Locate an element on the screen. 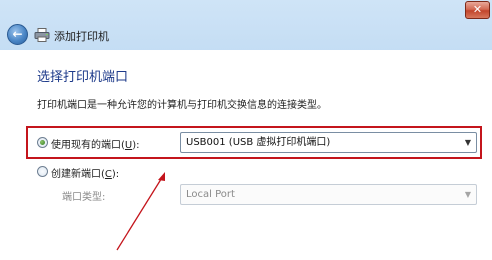 The width and height of the screenshot is (492, 260). create-new-port-label-text: 创建新端口( is located at coordinates (78, 174).